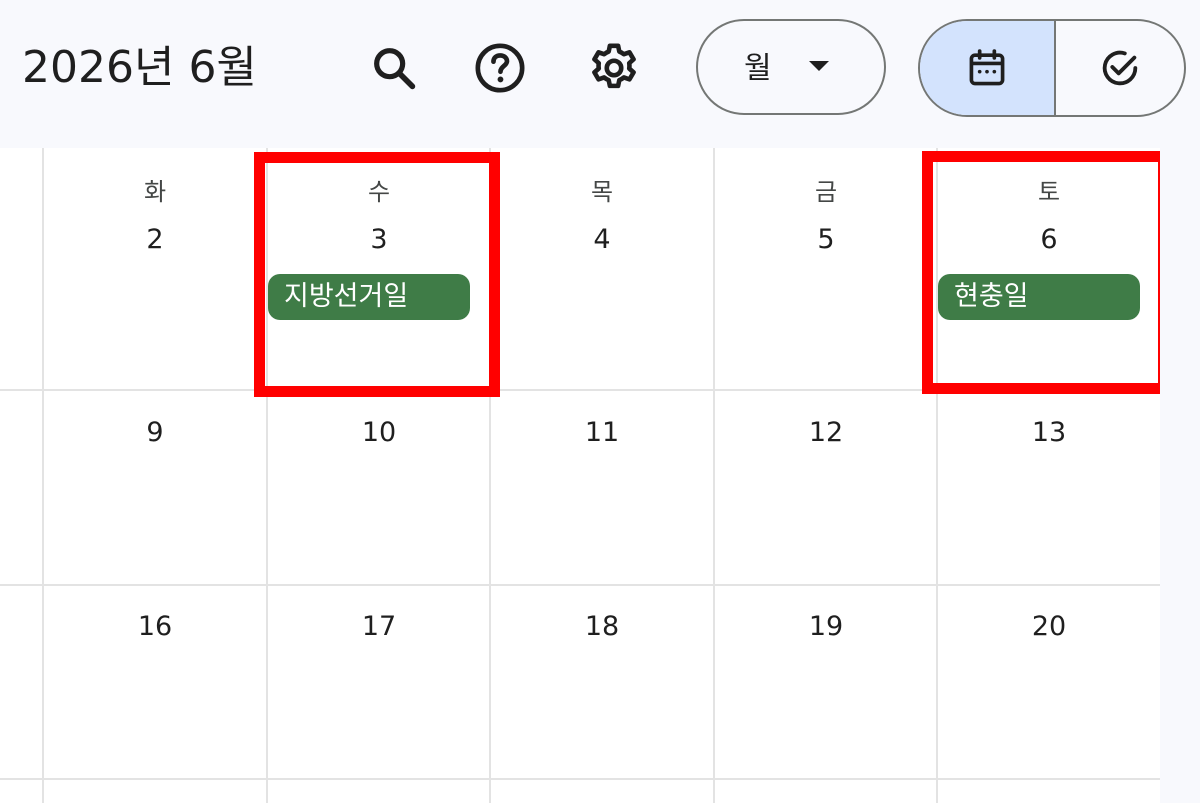 This screenshot has height=803, width=1200. I want to click on help-icon, so click(500, 68).